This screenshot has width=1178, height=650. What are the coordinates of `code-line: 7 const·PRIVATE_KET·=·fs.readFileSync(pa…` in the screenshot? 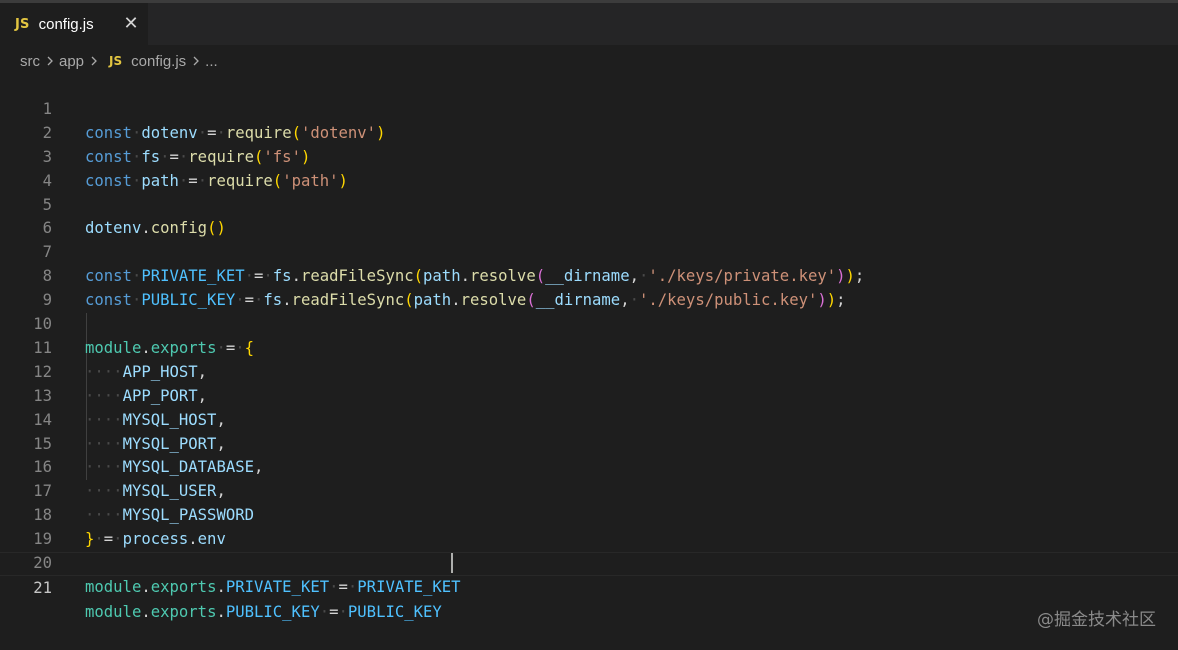 It's located at (589, 251).